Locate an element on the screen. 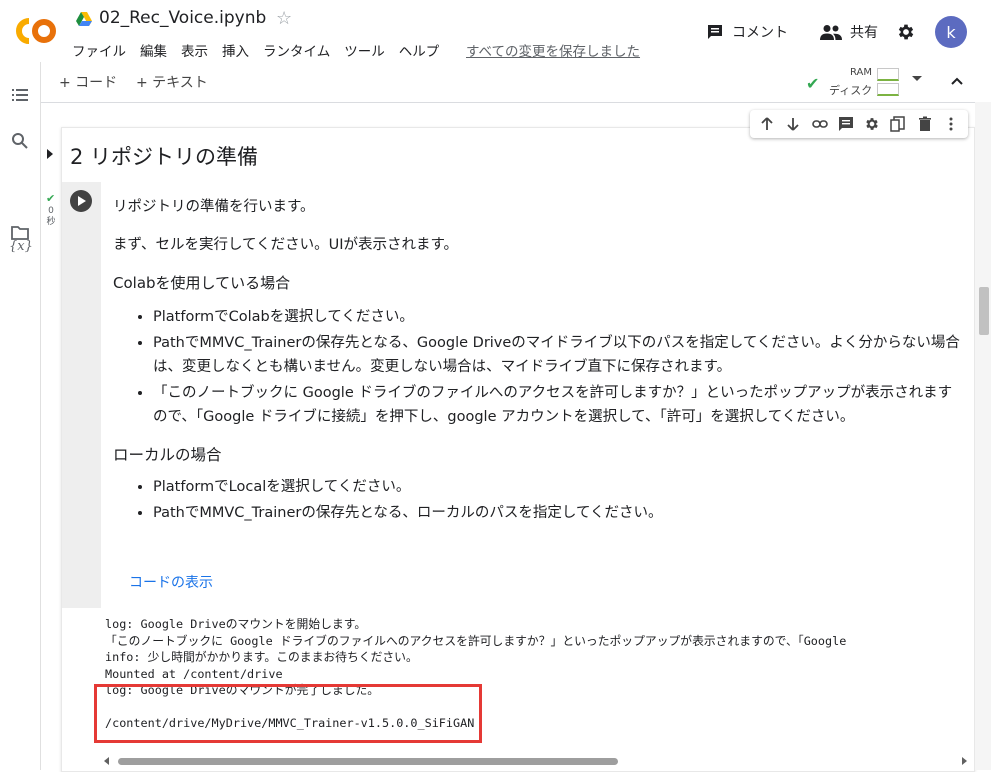  menu-help: ヘルプ is located at coordinates (419, 50).